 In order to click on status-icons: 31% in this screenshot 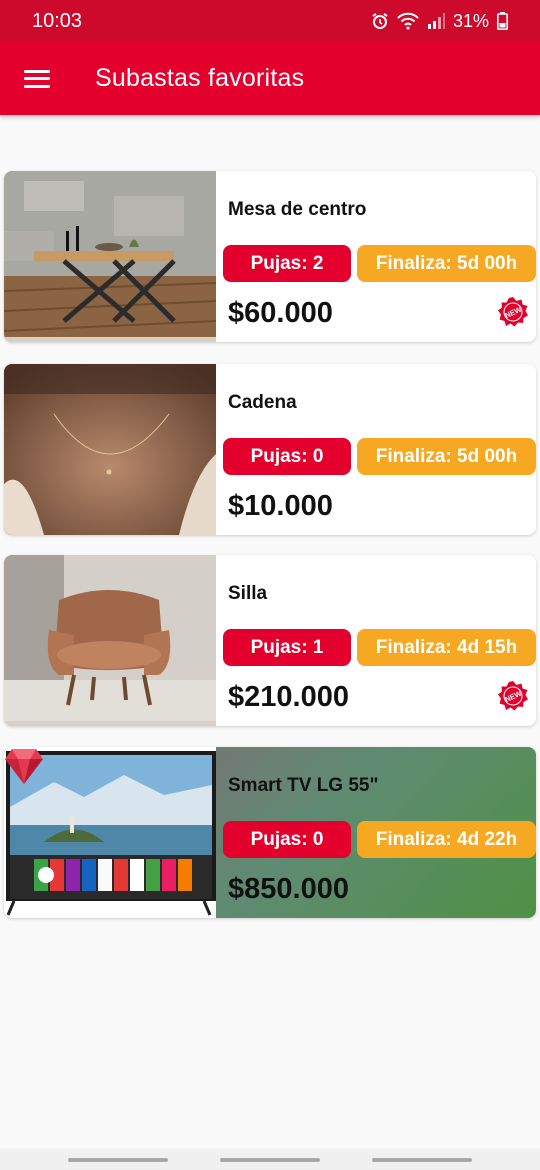, I will do `click(439, 21)`.